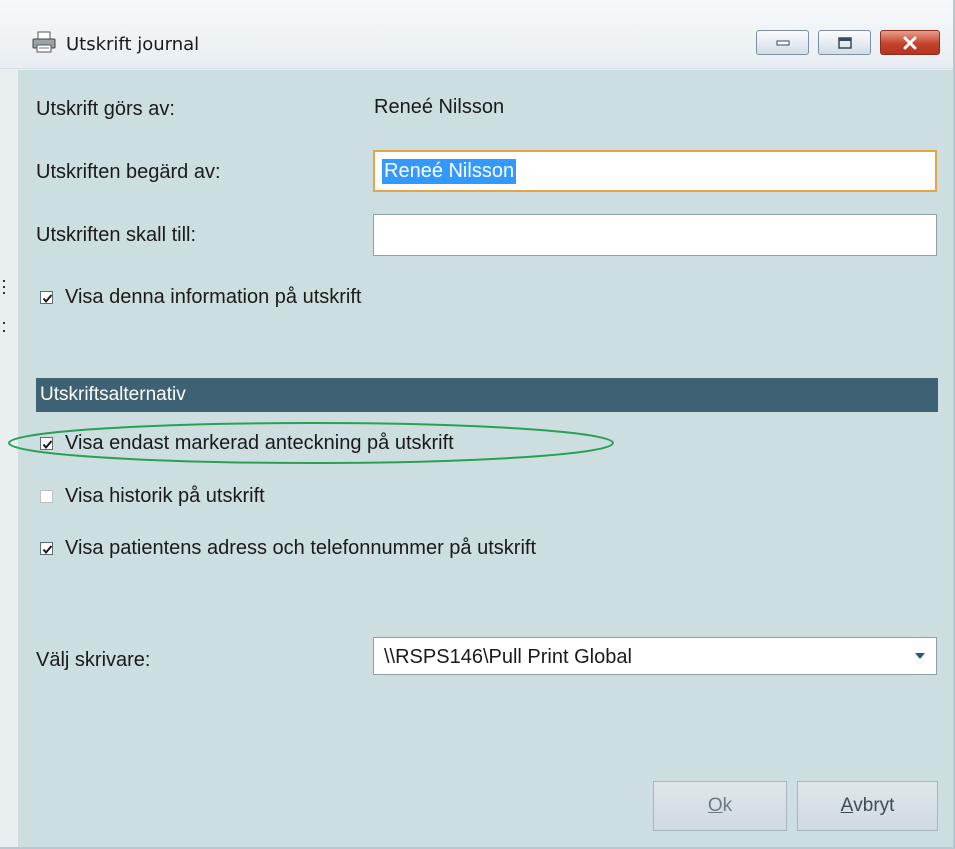  What do you see at coordinates (165, 496) in the screenshot?
I see `option-history-label: Visa historik på utskrift` at bounding box center [165, 496].